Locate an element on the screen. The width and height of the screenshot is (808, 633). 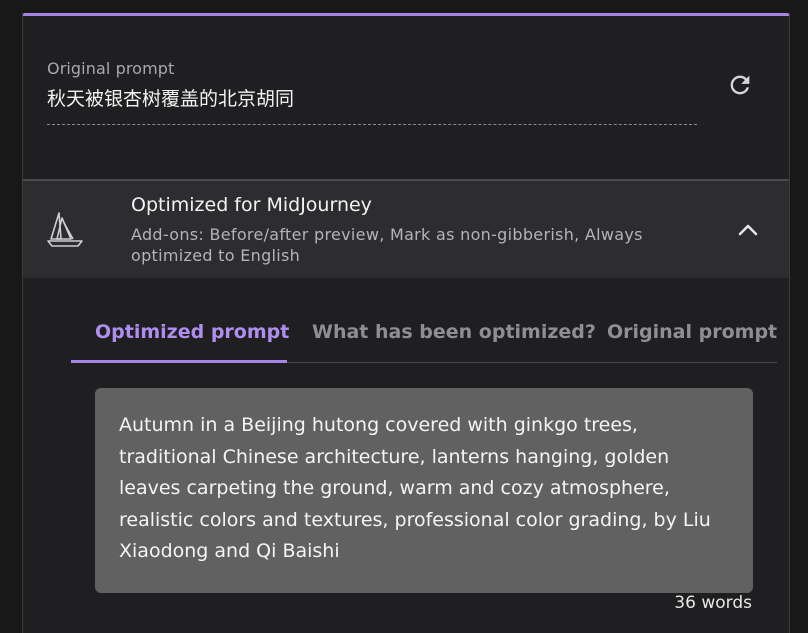
refresh-button is located at coordinates (740, 85).